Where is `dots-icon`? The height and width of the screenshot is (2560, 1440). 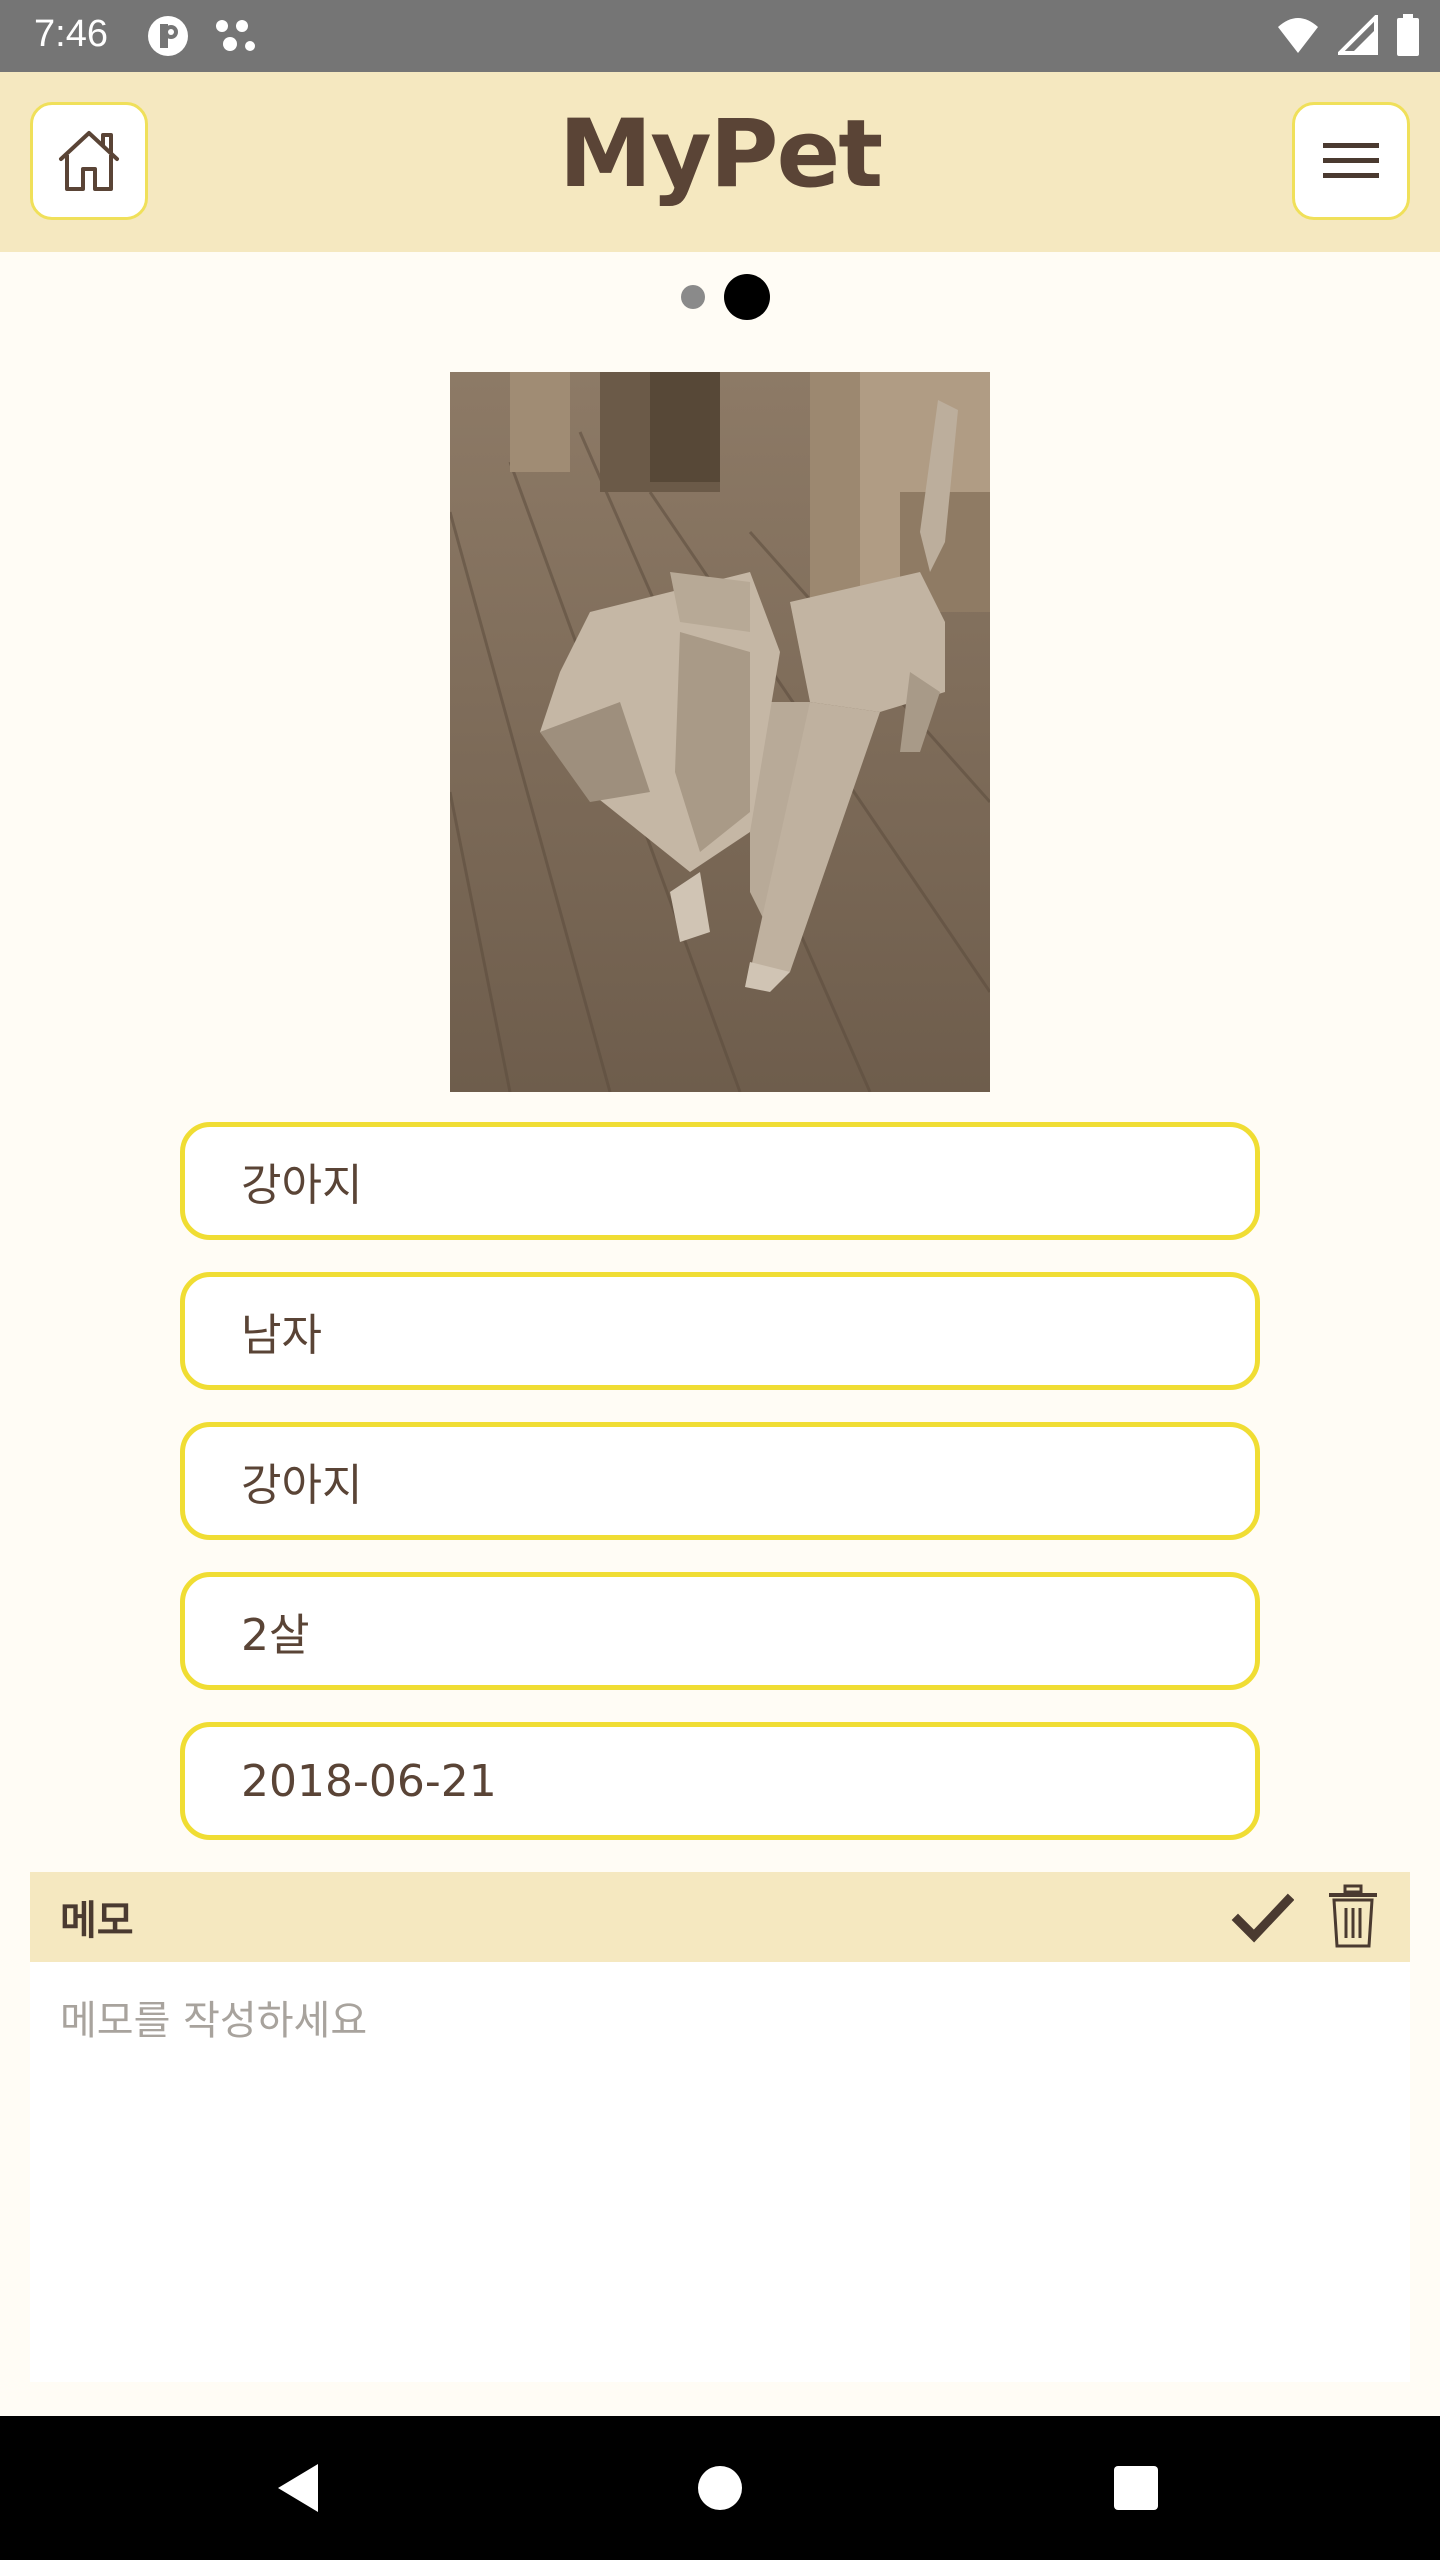 dots-icon is located at coordinates (236, 38).